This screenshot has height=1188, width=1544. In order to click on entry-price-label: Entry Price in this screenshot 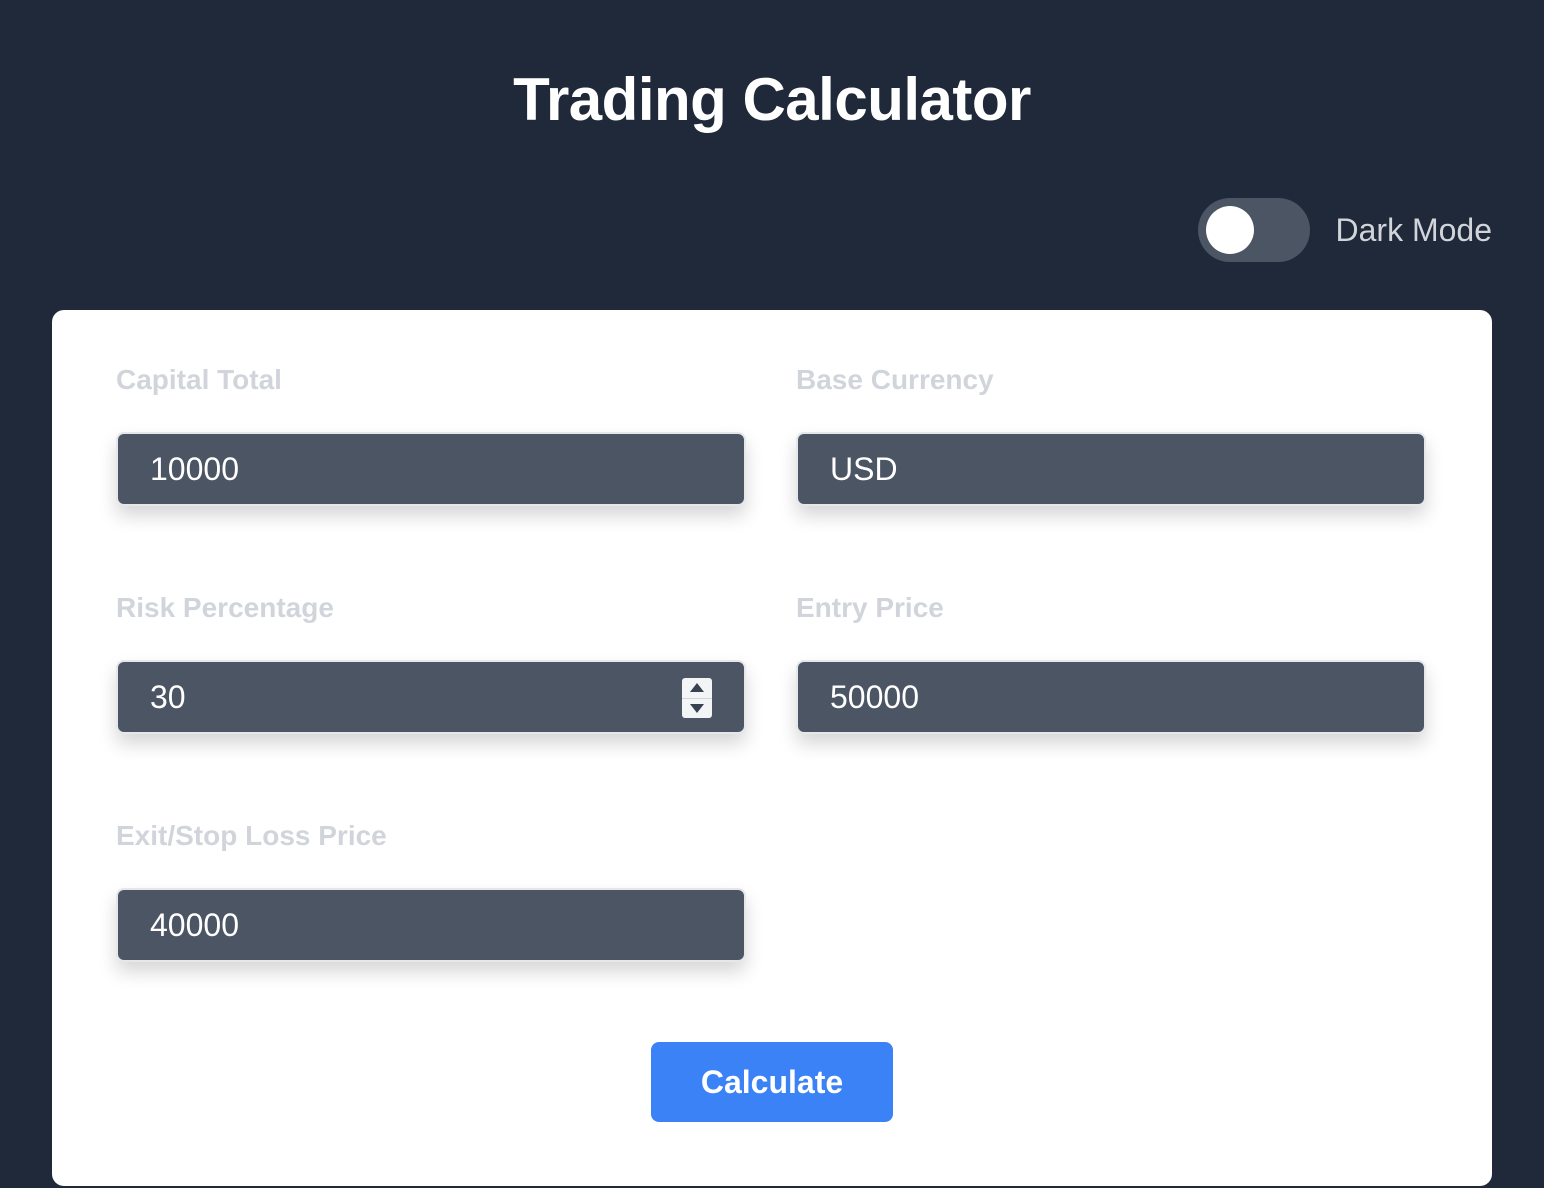, I will do `click(870, 607)`.